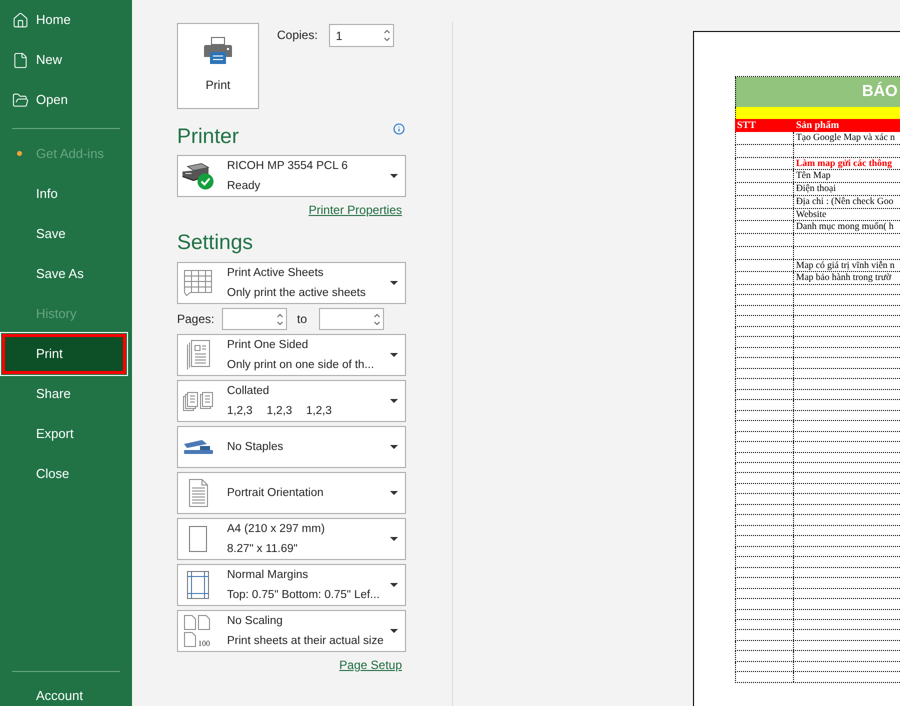 This screenshot has width=900, height=706. Describe the element at coordinates (815, 189) in the screenshot. I see `table-cell-text: Điện thoại` at that location.